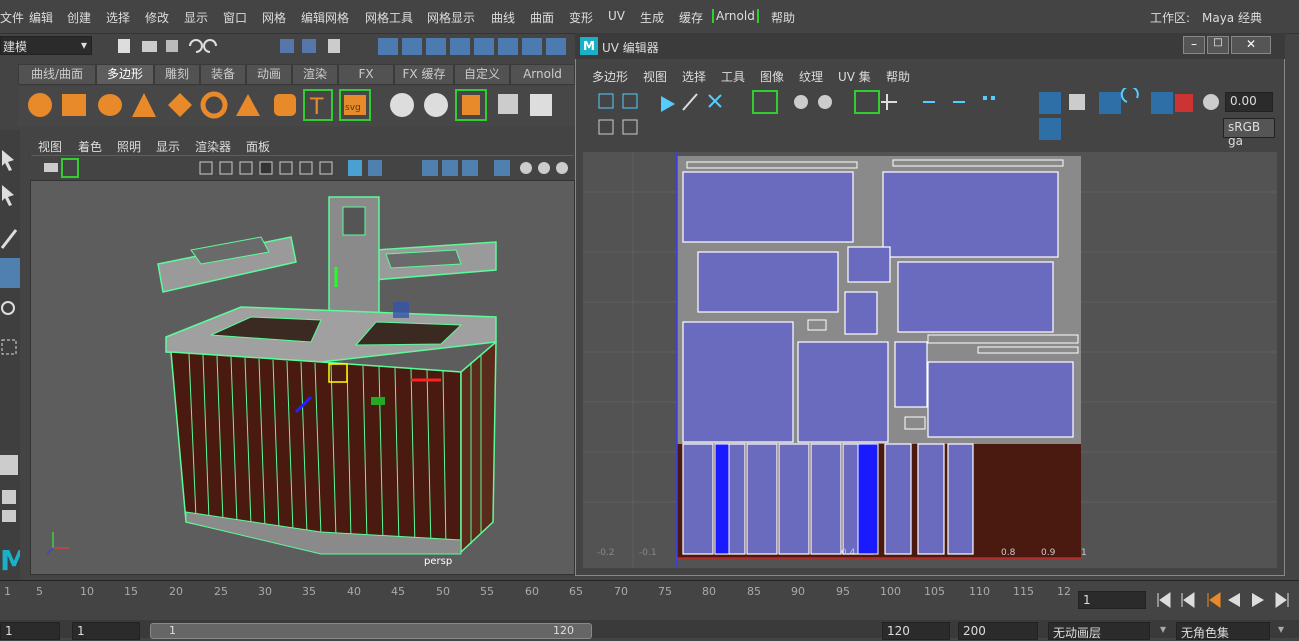 Image resolution: width=1299 pixels, height=641 pixels. I want to click on tool-box: M, so click(14, 355).